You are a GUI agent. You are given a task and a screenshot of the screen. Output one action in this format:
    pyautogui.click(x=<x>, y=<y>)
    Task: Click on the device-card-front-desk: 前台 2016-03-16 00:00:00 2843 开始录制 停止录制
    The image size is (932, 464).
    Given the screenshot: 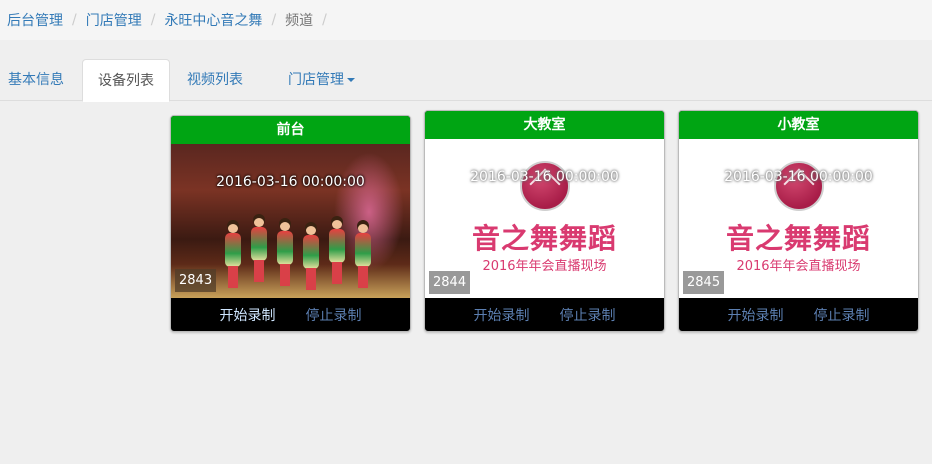 What is the action you would take?
    pyautogui.click(x=290, y=223)
    